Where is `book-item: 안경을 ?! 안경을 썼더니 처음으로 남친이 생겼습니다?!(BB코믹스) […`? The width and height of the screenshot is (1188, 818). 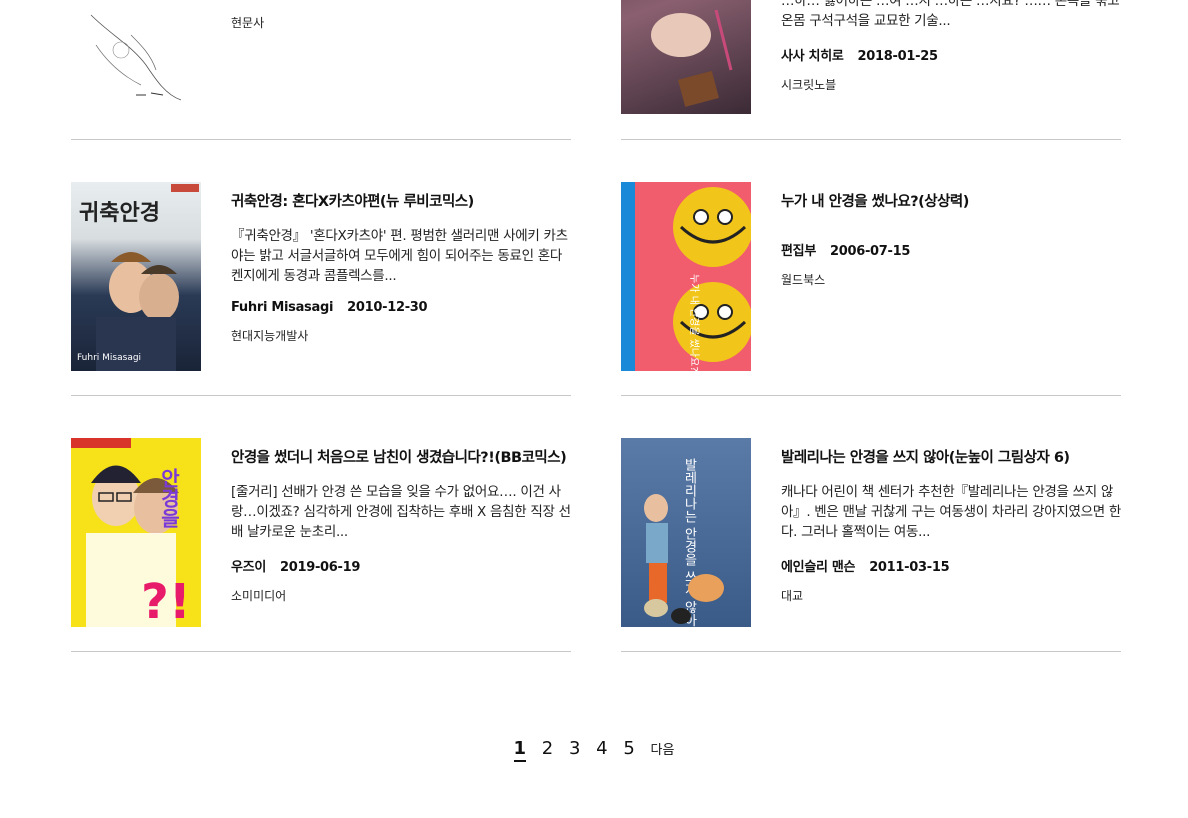 book-item: 안경을 ?! 안경을 썼더니 처음으로 남친이 생겼습니다?!(BB코믹스) [… is located at coordinates (321, 532).